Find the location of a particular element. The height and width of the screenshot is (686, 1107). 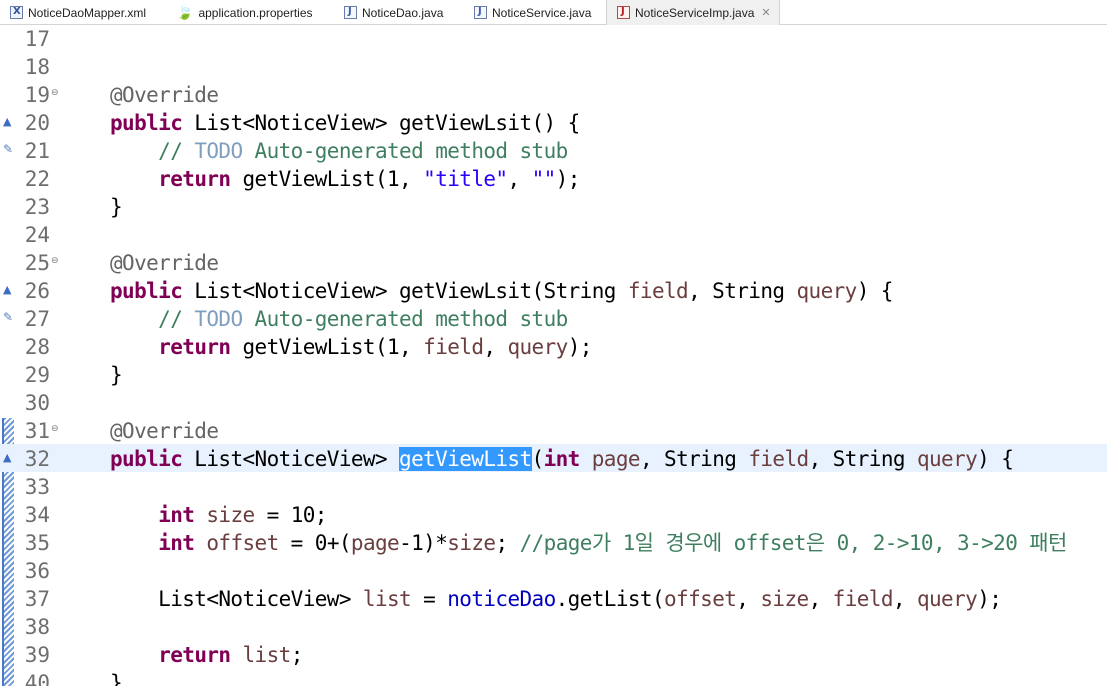

tab-noticeservice-java: NoticeService.java is located at coordinates (534, 12).